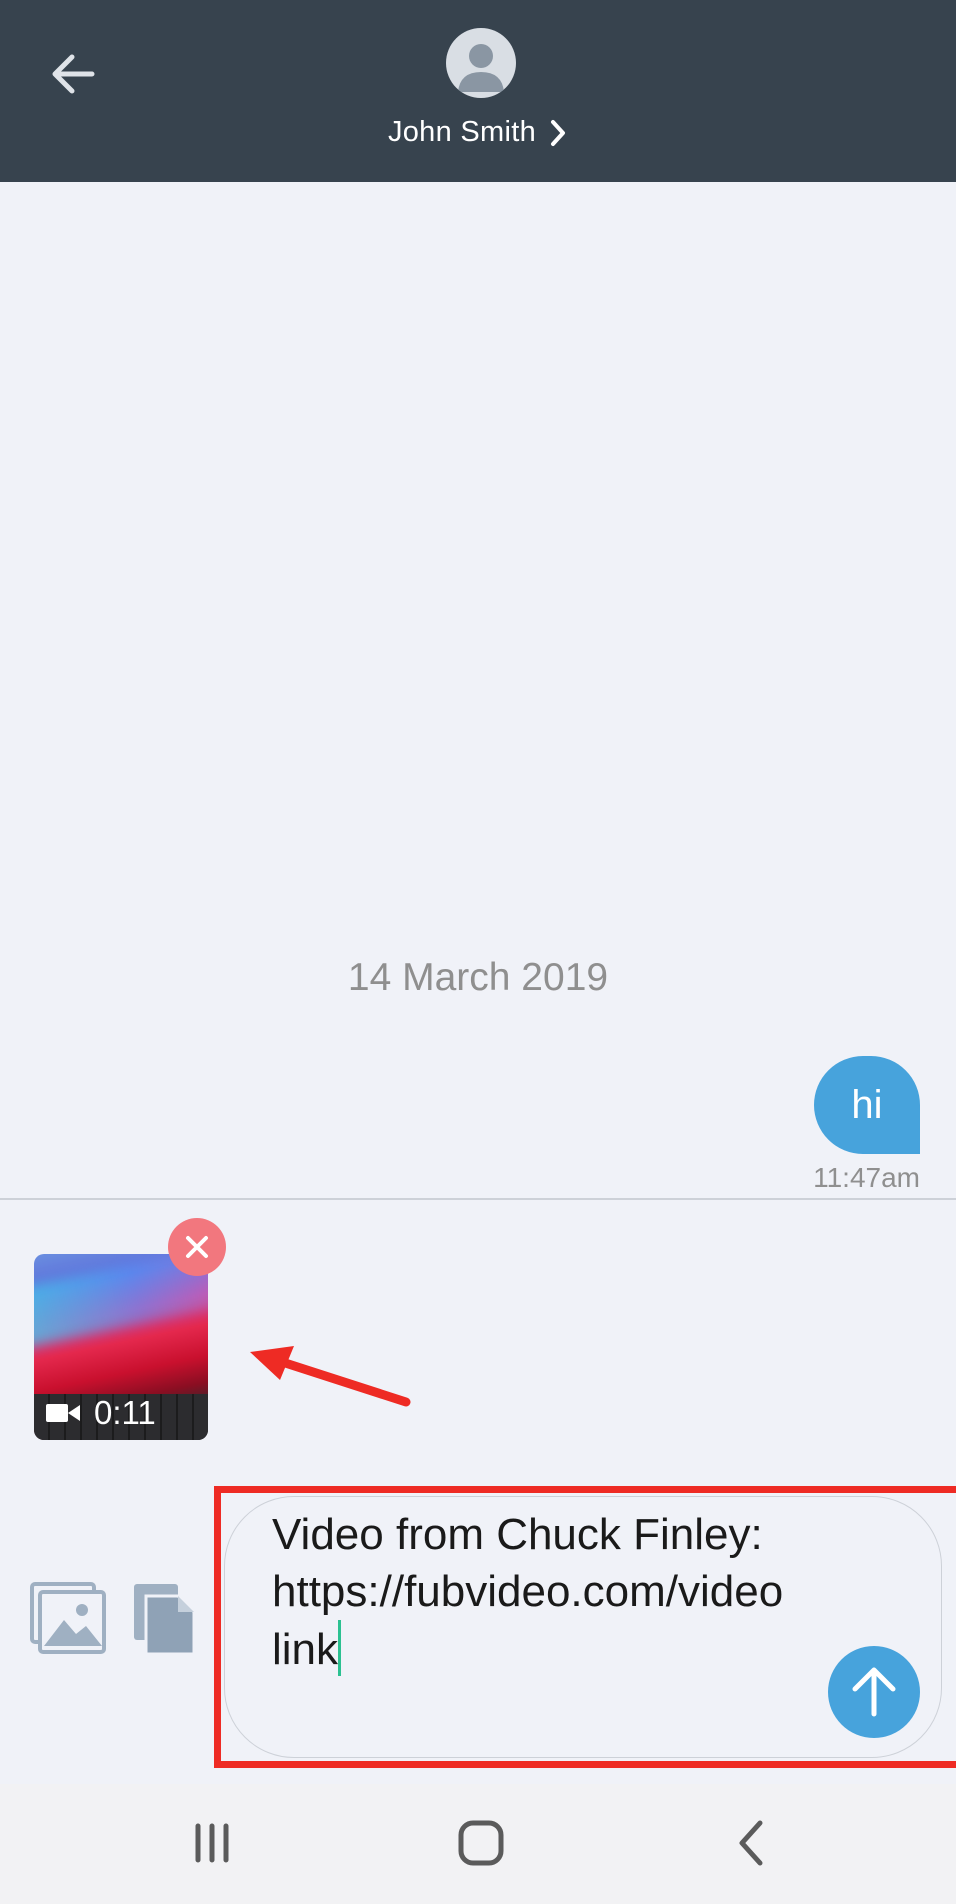 This screenshot has height=1904, width=956. What do you see at coordinates (481, 63) in the screenshot?
I see `avatar` at bounding box center [481, 63].